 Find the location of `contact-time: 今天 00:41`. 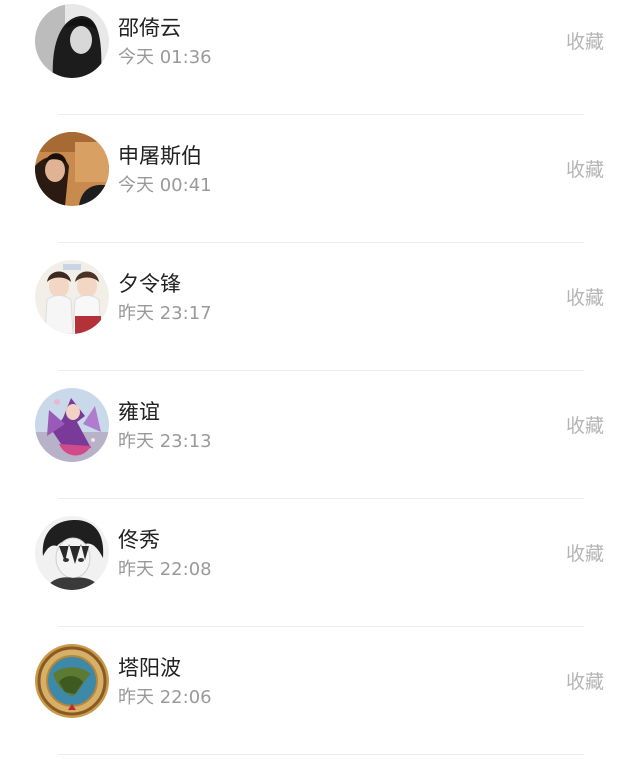

contact-time: 今天 00:41 is located at coordinates (165, 185).